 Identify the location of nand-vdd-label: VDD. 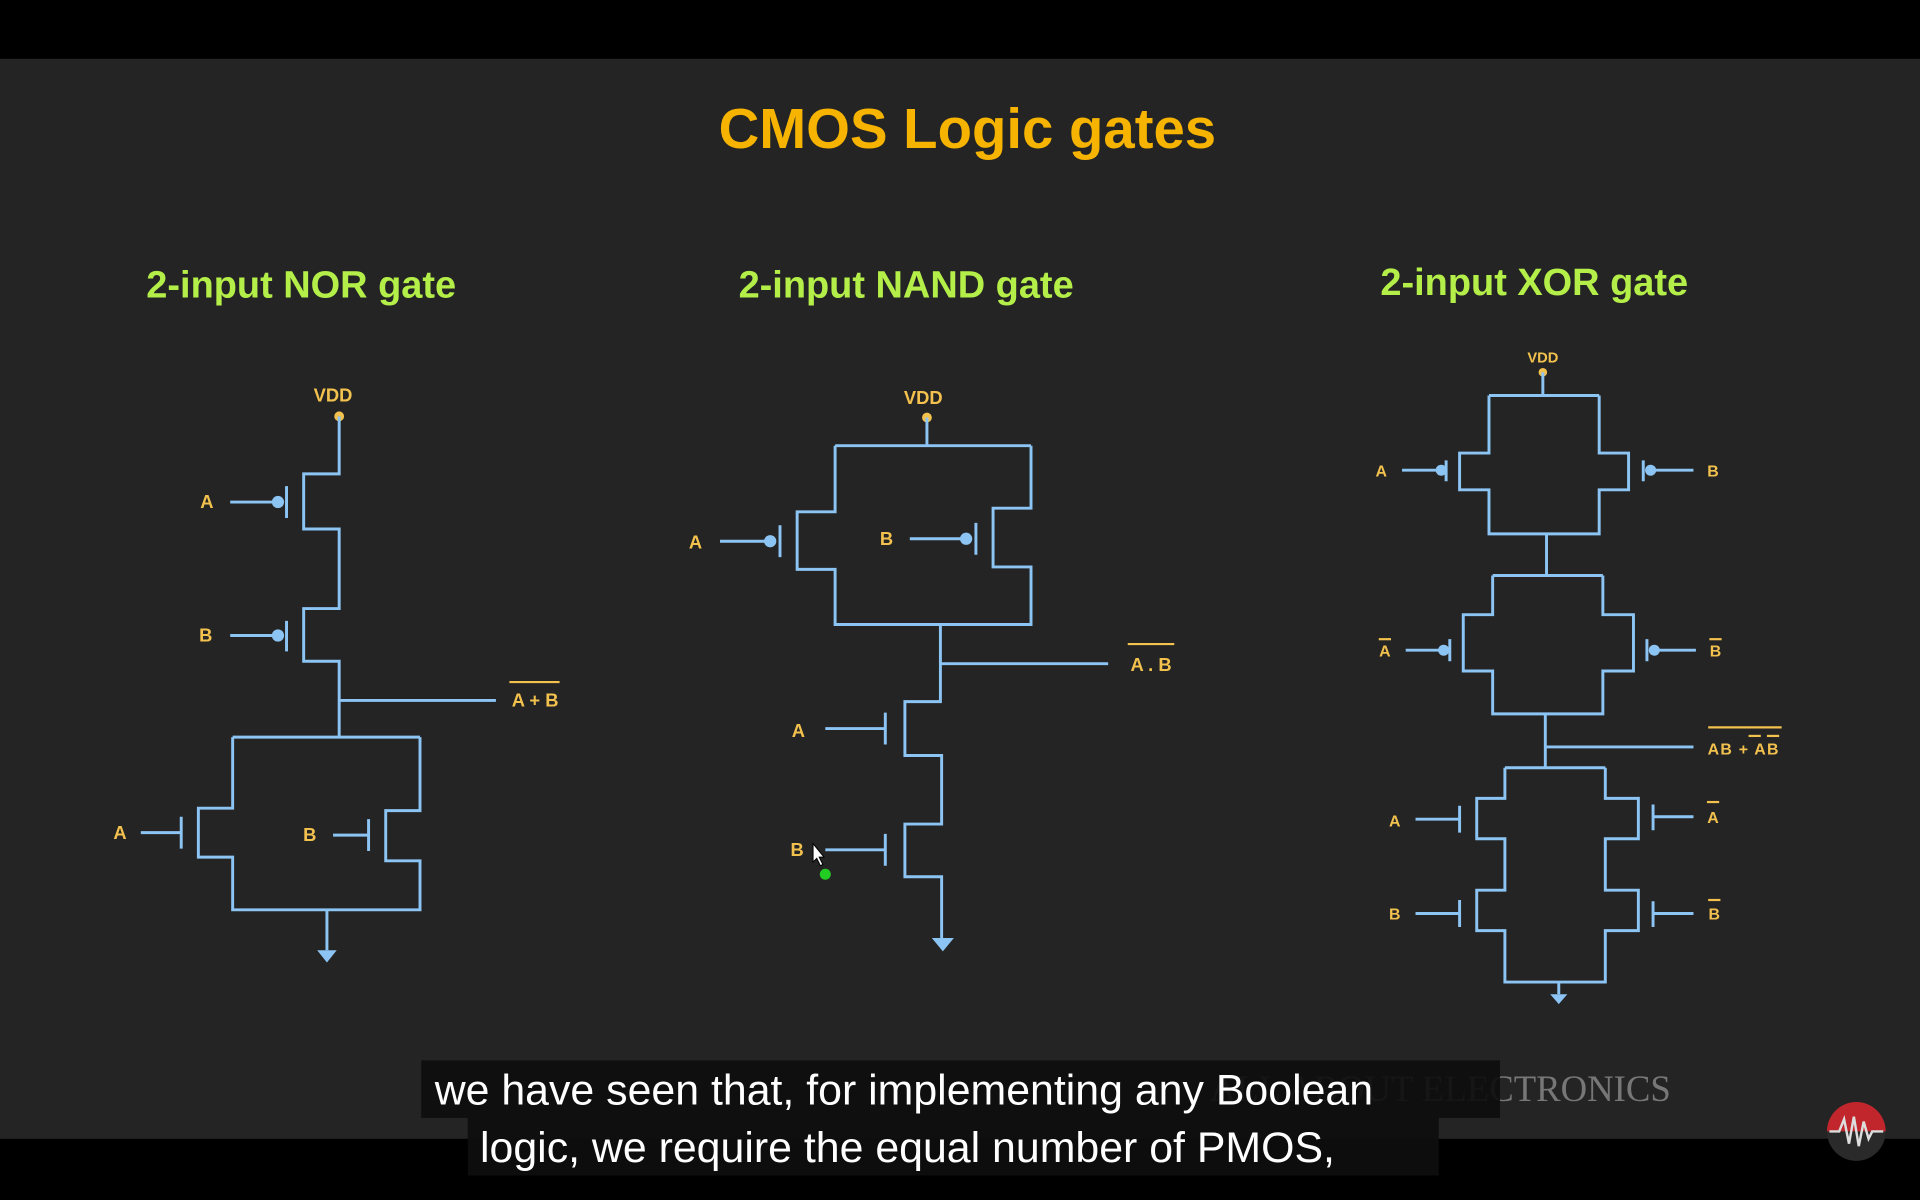
(923, 397).